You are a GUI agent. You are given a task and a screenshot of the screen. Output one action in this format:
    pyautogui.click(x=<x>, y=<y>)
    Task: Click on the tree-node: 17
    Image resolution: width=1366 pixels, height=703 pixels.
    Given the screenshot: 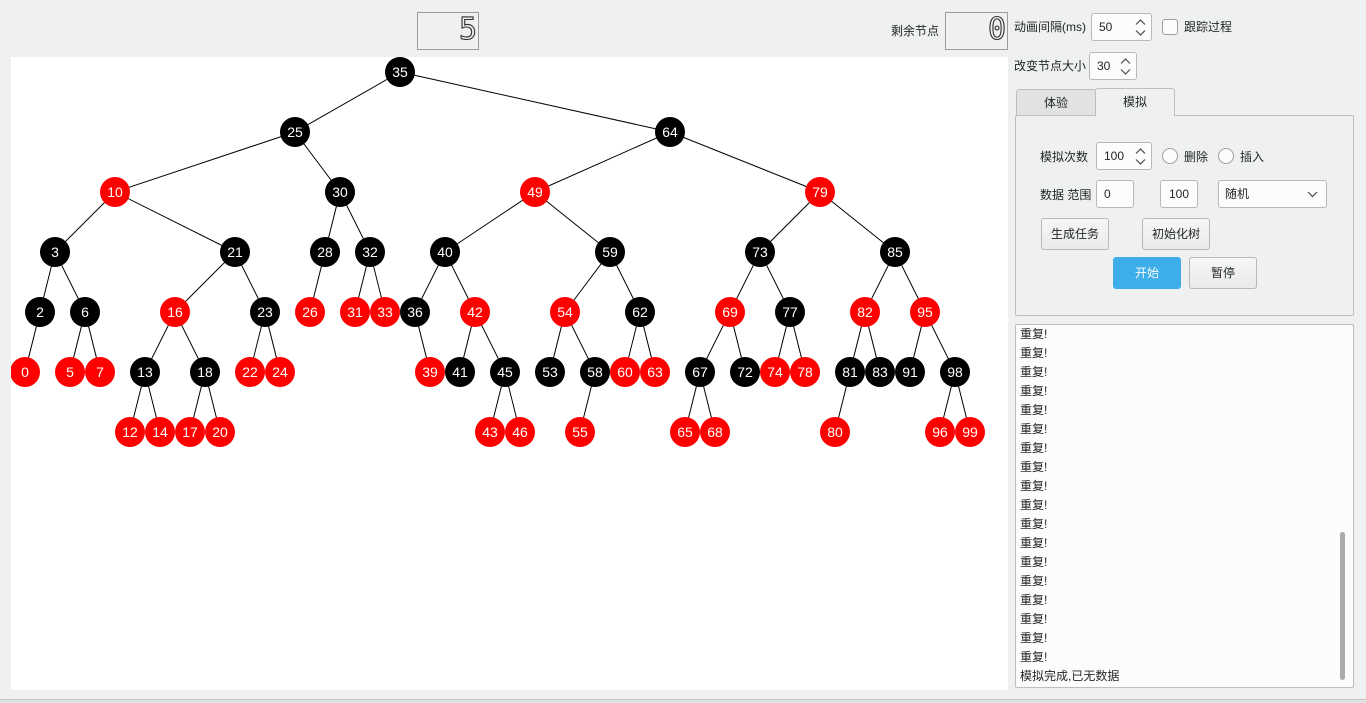 What is the action you would take?
    pyautogui.click(x=190, y=432)
    